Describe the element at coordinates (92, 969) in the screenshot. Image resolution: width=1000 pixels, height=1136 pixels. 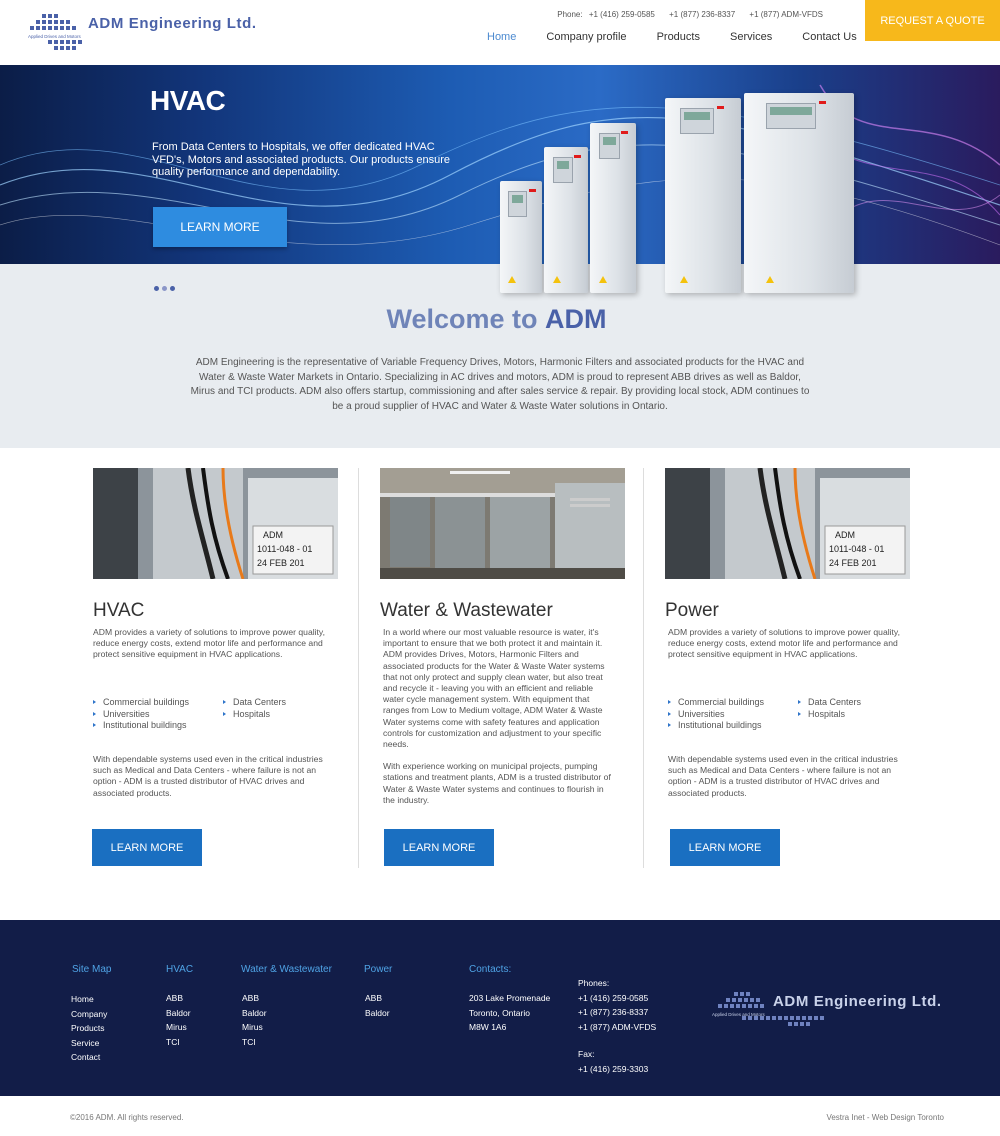
I see `footer-sitemap-title: Site Map` at that location.